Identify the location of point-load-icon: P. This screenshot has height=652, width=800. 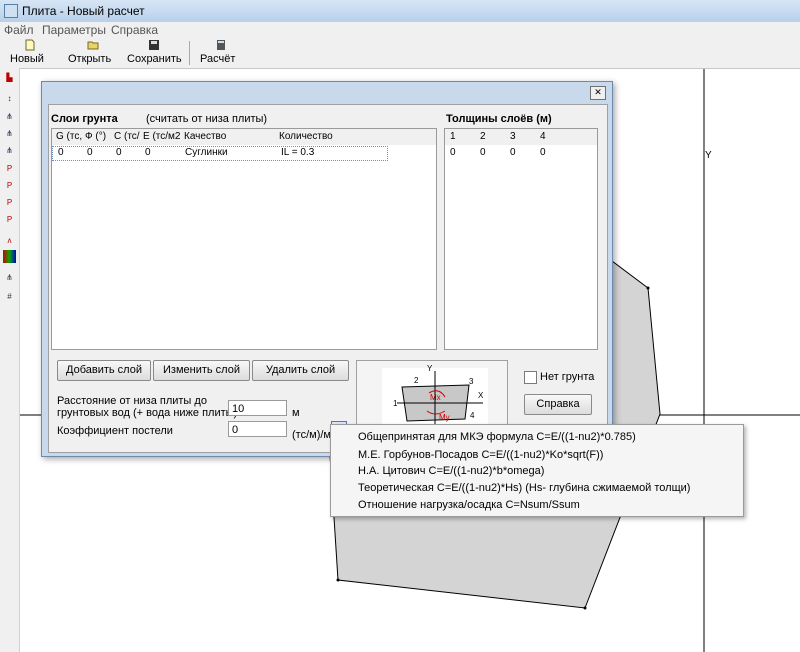
(9, 168).